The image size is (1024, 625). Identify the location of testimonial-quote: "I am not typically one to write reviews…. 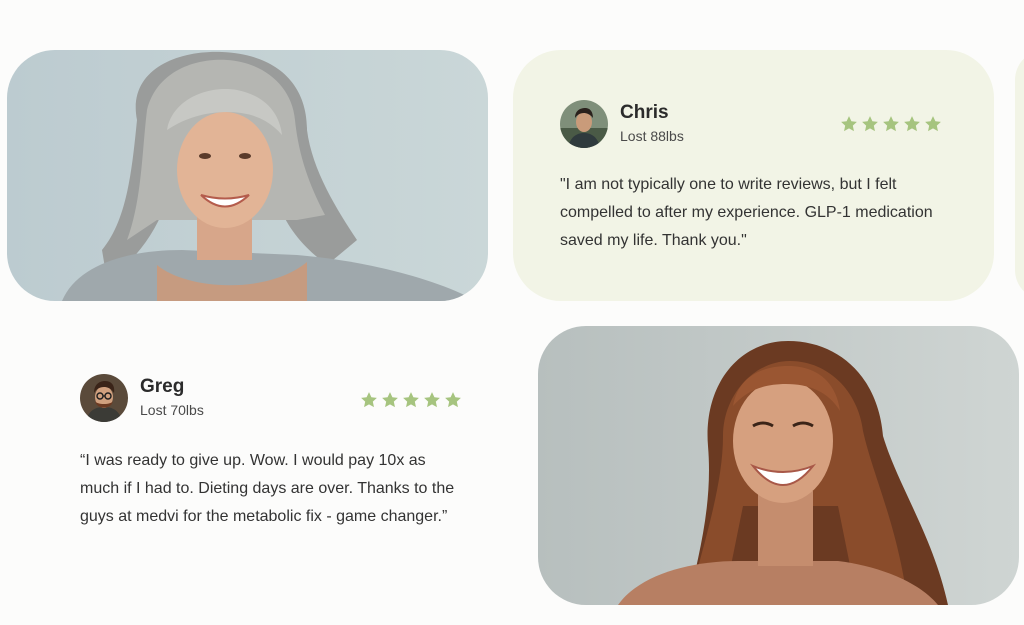
(746, 212).